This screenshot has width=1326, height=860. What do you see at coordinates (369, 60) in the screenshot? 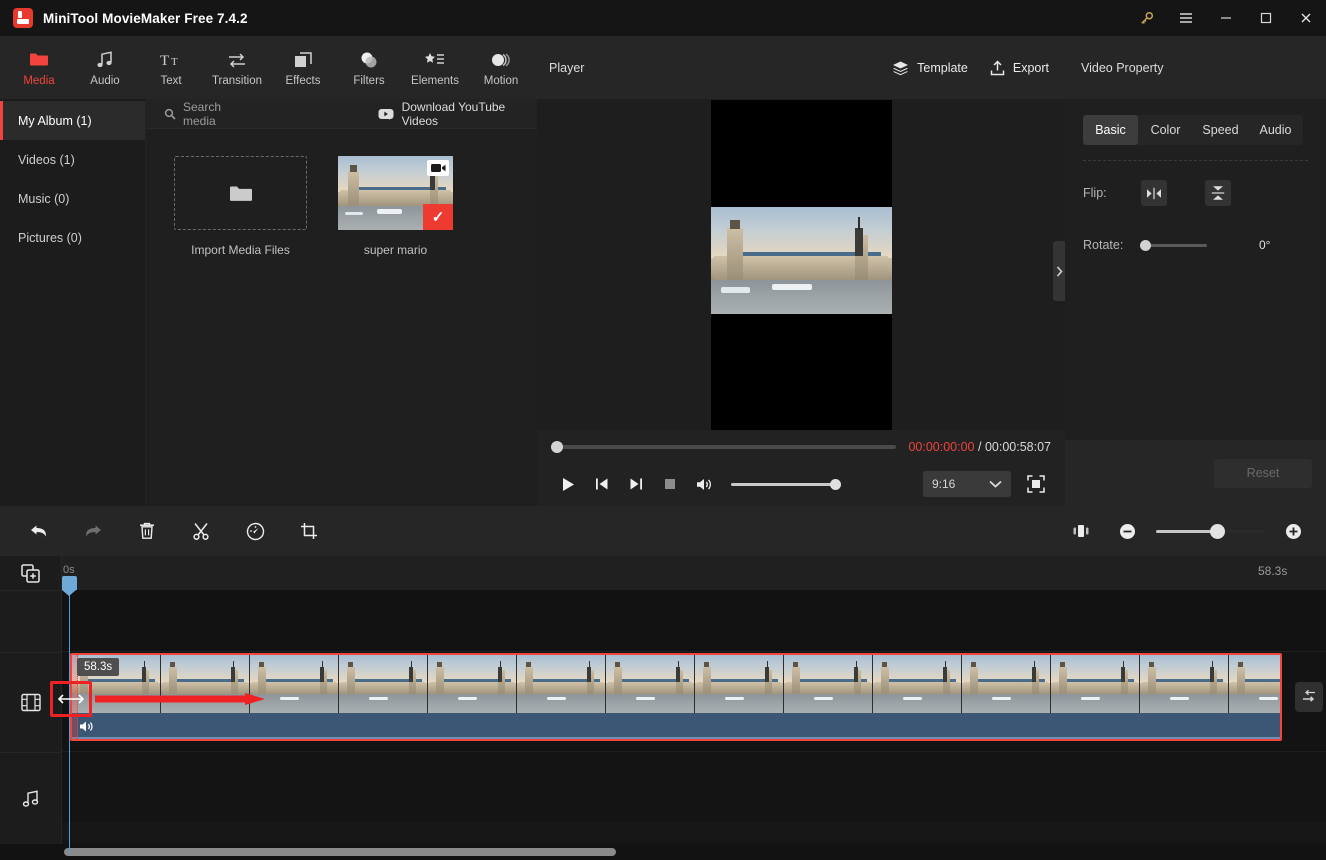
I see `filters-icon` at bounding box center [369, 60].